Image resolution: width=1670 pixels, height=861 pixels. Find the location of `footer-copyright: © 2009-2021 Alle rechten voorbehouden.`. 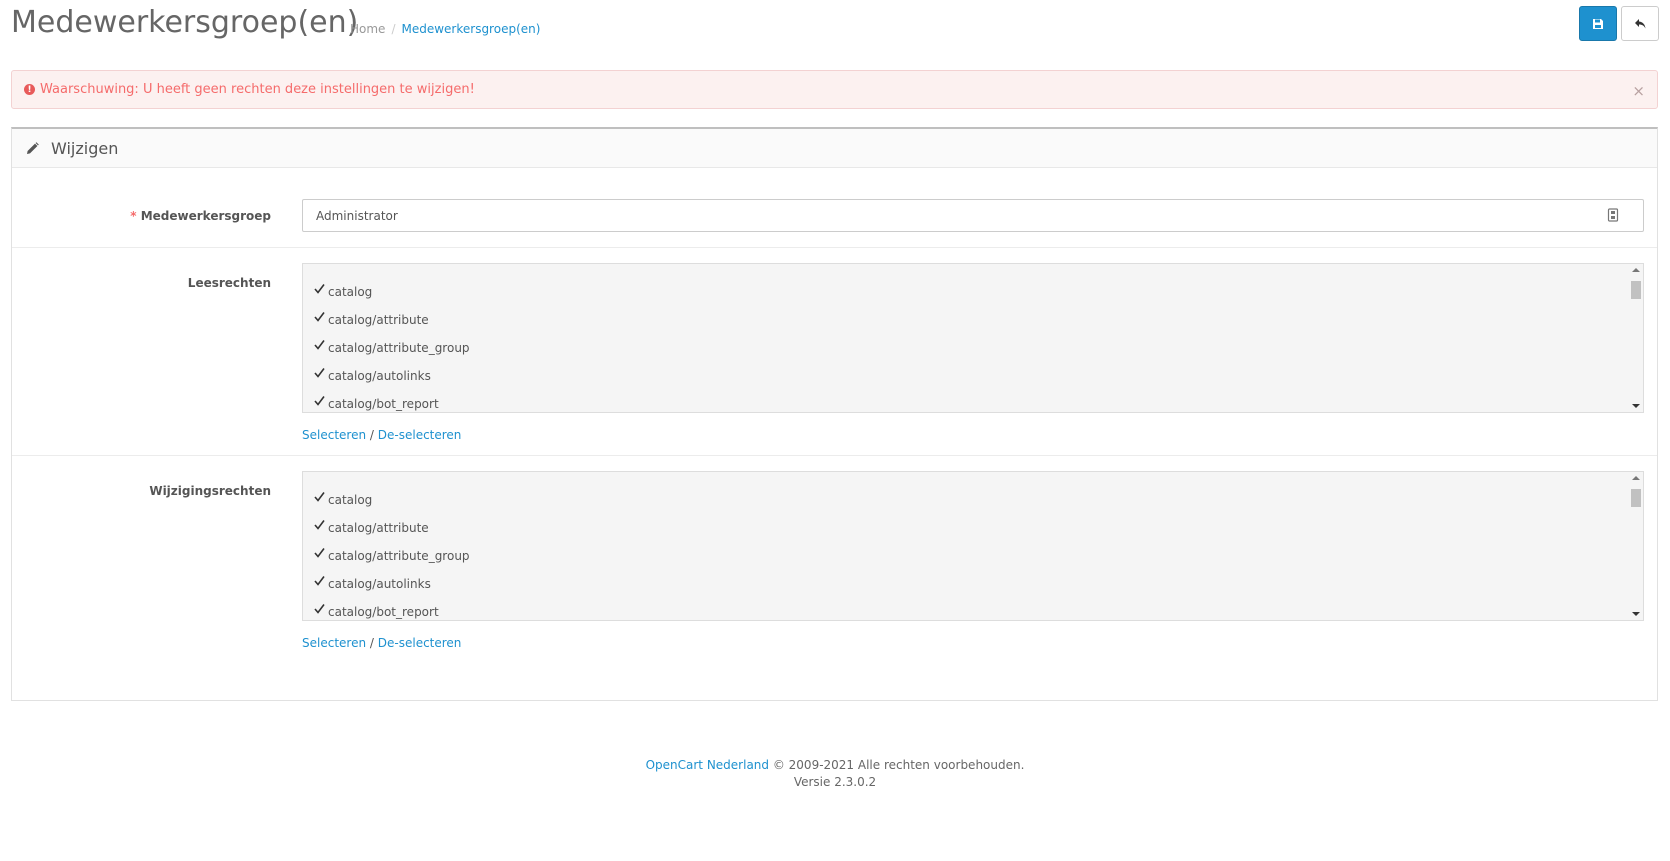

footer-copyright: © 2009-2021 Alle rechten voorbehouden. is located at coordinates (897, 765).